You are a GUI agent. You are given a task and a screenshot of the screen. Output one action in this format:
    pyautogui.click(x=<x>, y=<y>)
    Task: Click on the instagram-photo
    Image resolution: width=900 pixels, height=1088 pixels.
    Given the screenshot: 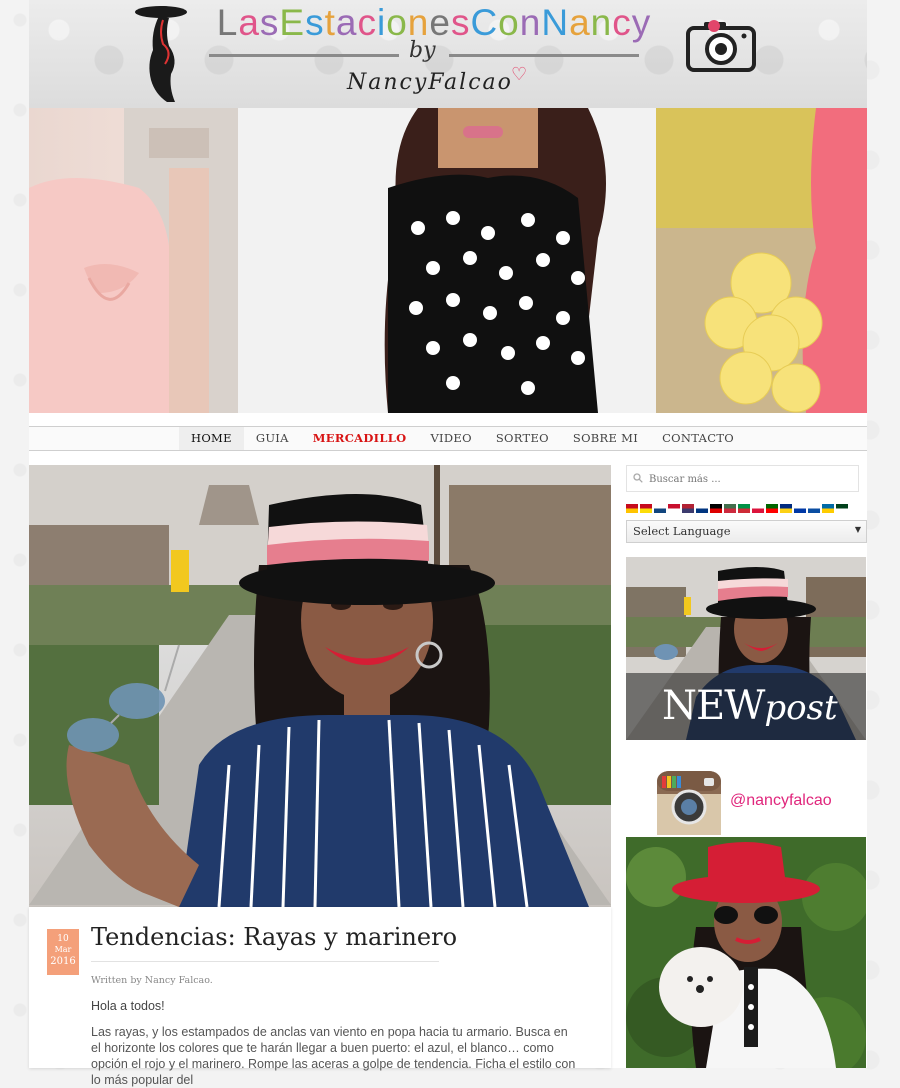 What is the action you would take?
    pyautogui.click(x=746, y=952)
    